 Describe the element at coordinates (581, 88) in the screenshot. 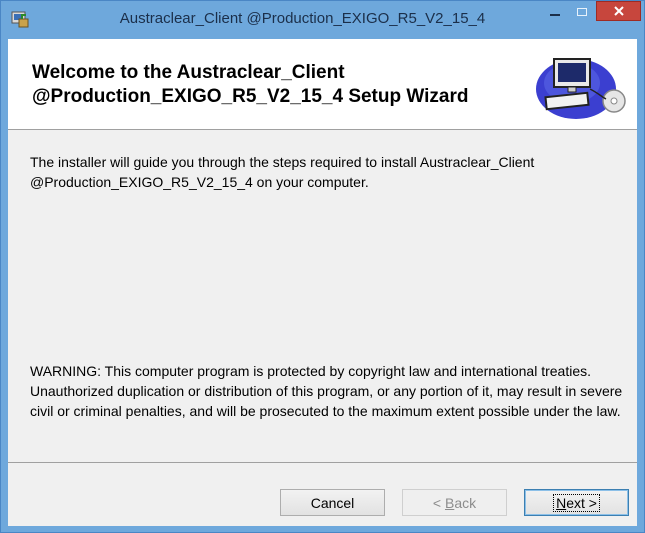

I see `computer-setup-icon` at that location.